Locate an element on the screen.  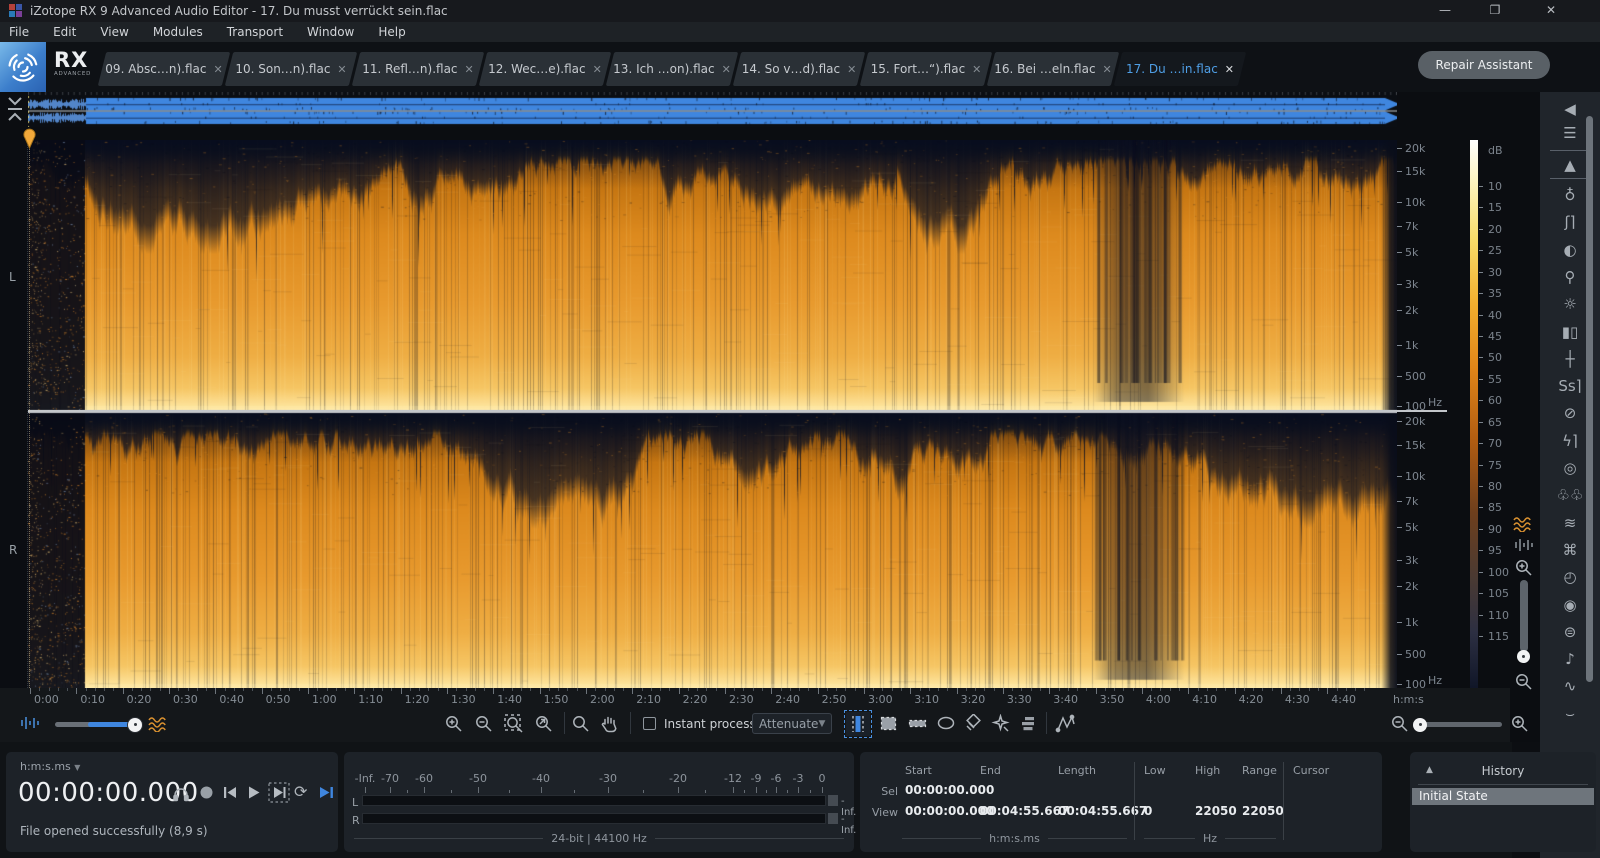
time-tick-label: 3:20 is located at coordinates (973, 699).